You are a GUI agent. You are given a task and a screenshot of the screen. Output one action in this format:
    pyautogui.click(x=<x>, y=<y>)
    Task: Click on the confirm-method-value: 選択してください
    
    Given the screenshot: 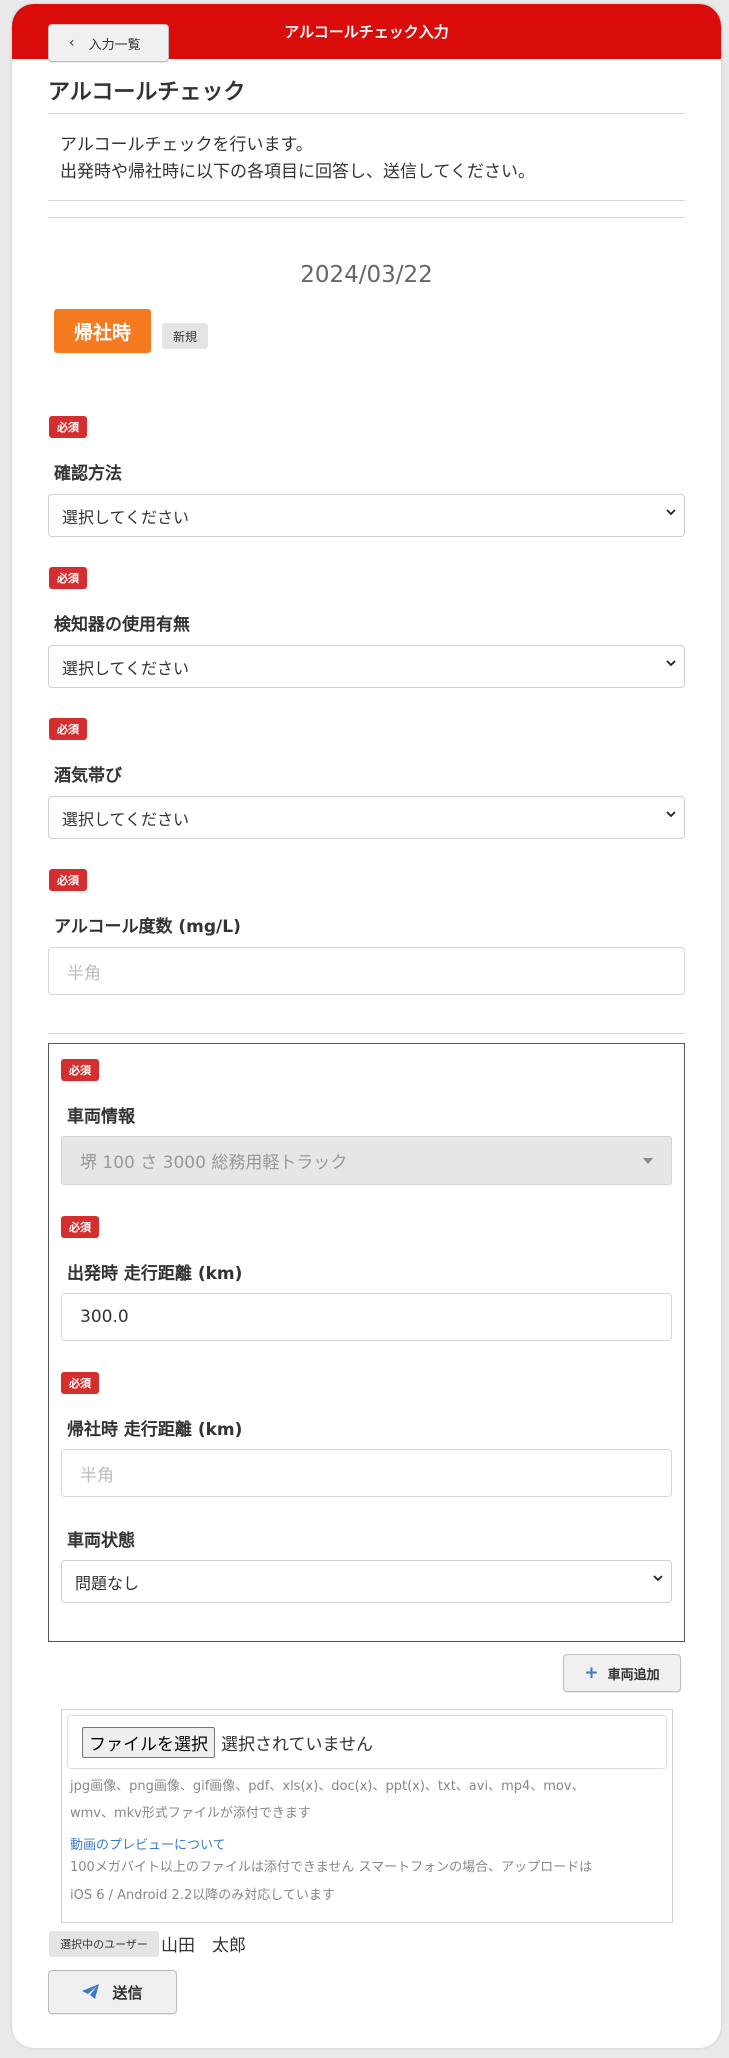 What is the action you would take?
    pyautogui.click(x=126, y=517)
    